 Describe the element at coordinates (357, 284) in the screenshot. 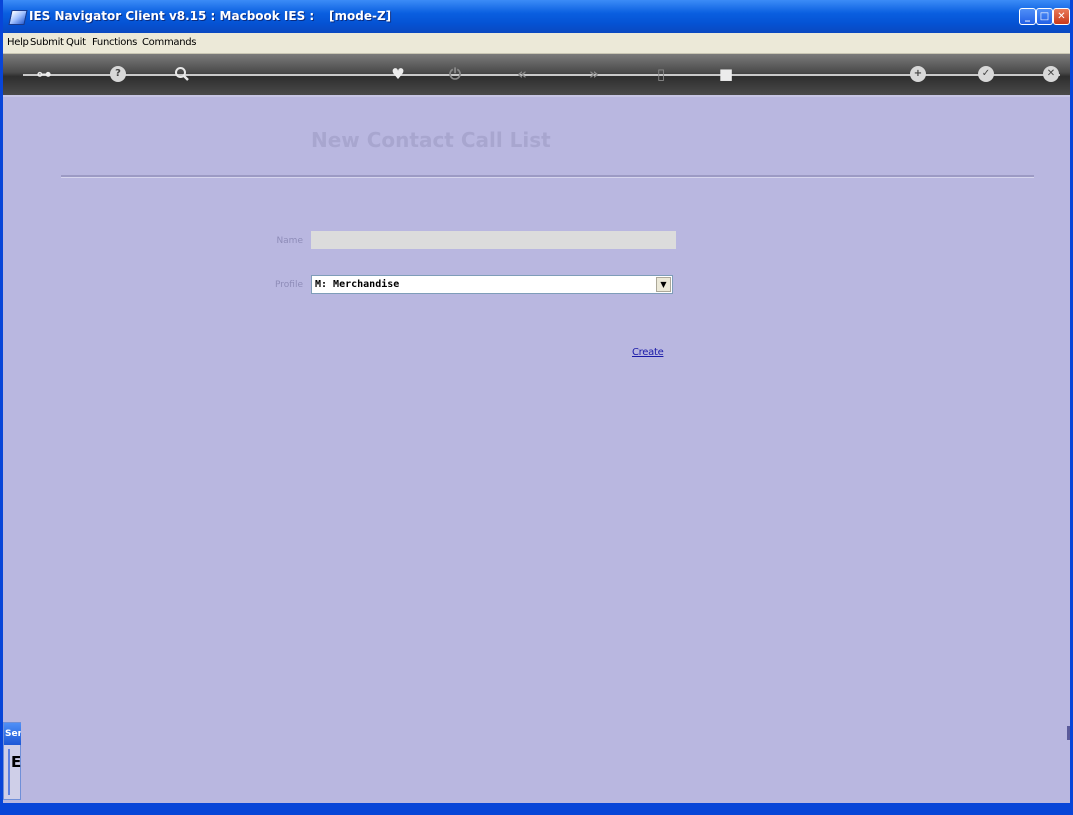

I see `profile-selected-value: M: Merchandise` at that location.